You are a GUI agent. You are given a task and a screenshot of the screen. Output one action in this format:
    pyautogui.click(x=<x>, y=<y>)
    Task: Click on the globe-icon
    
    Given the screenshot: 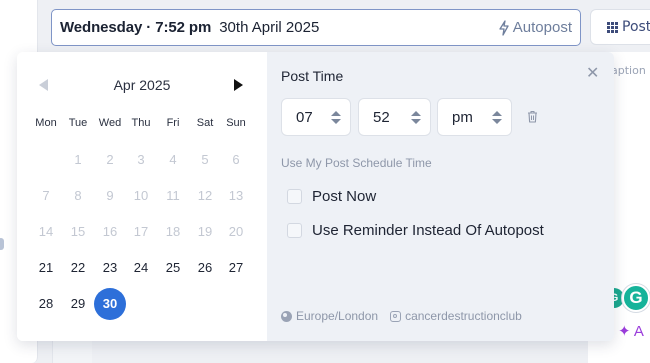 What is the action you would take?
    pyautogui.click(x=286, y=316)
    